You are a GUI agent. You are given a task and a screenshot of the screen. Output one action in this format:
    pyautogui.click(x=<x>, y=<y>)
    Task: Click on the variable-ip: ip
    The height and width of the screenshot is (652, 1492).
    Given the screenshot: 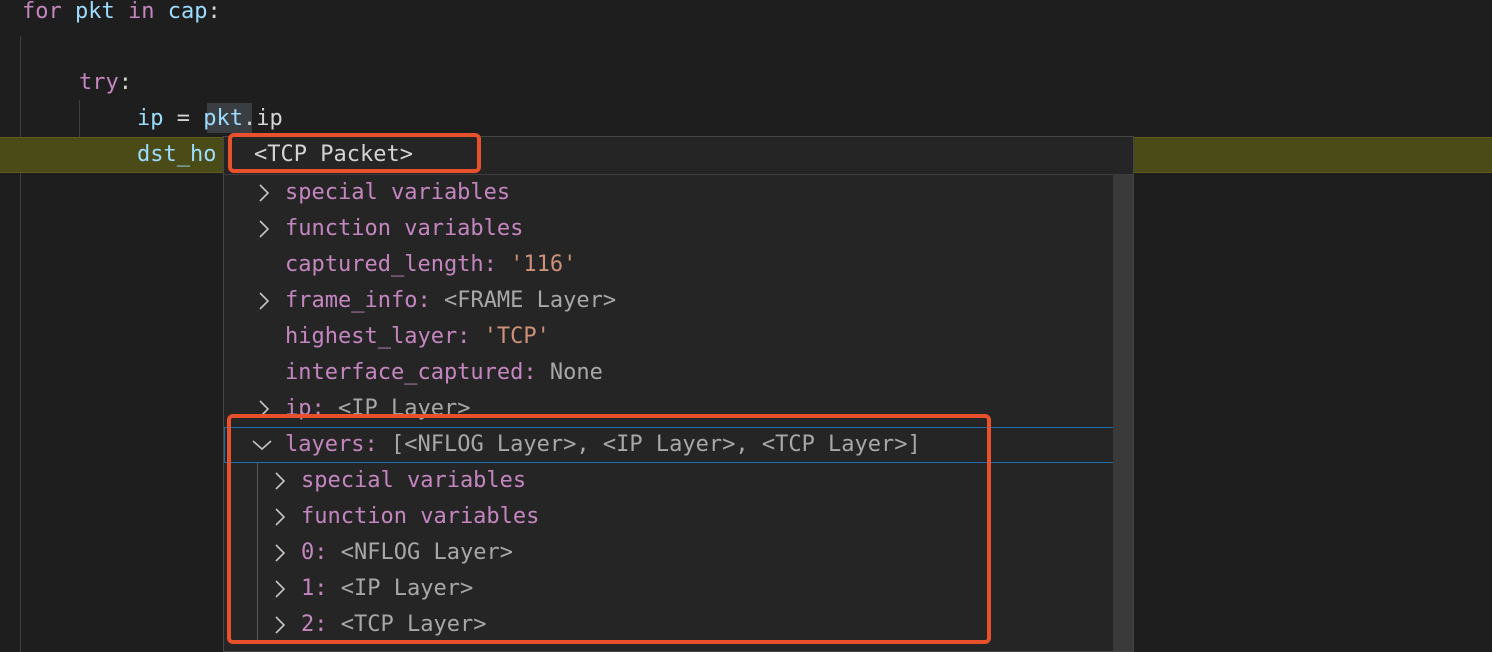 What is the action you would take?
    pyautogui.click(x=150, y=118)
    